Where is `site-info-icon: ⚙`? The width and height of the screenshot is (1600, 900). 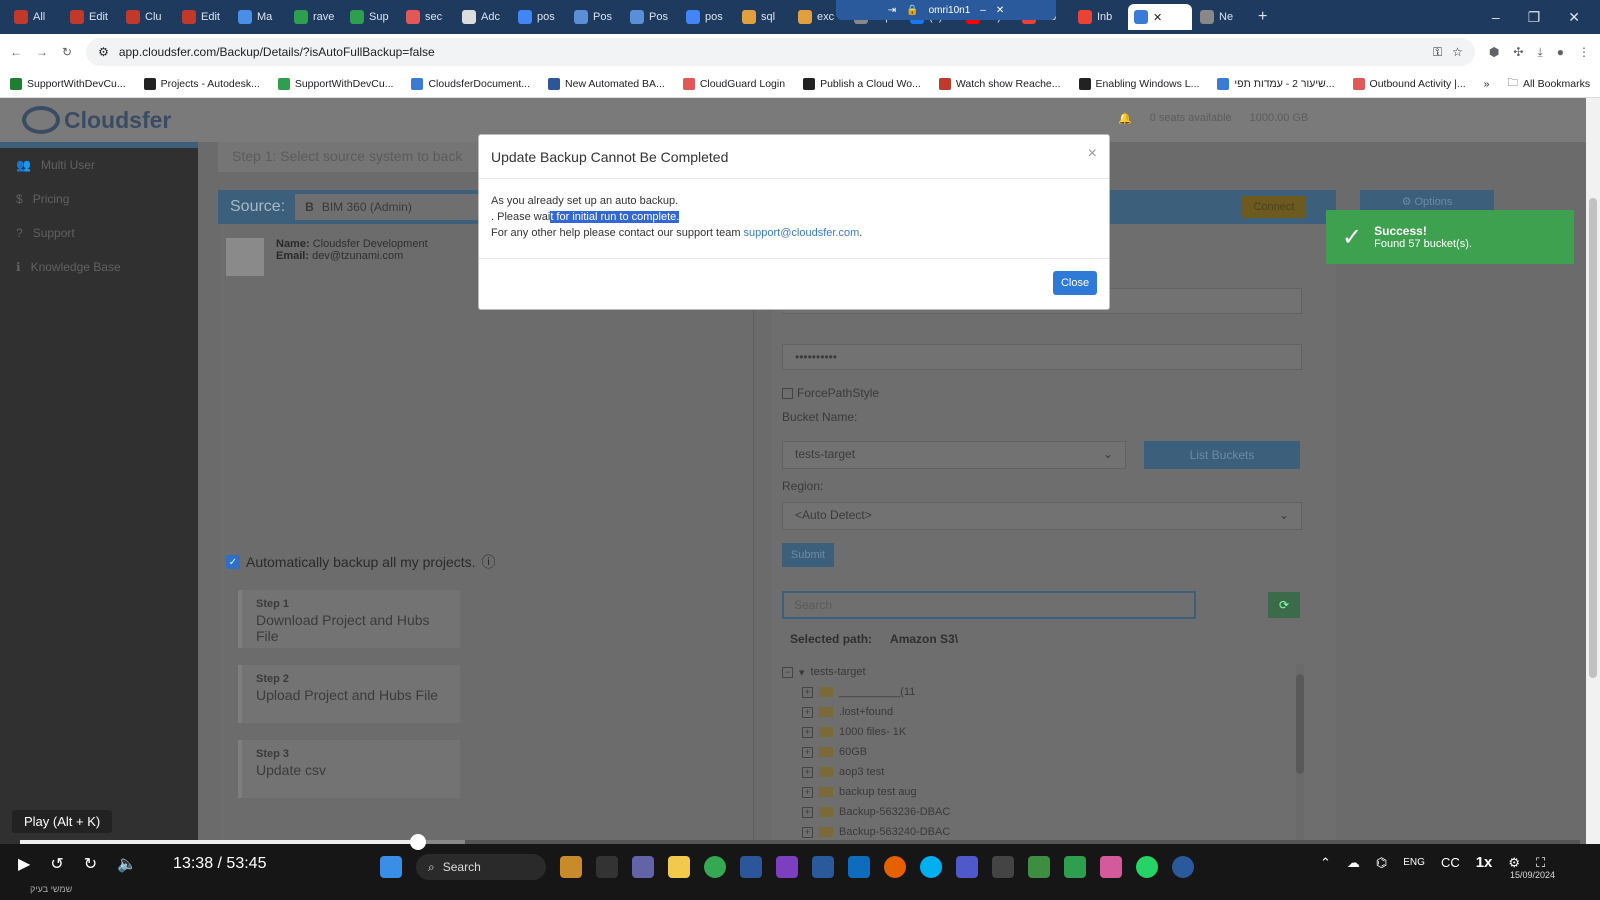 site-info-icon: ⚙ is located at coordinates (103, 52).